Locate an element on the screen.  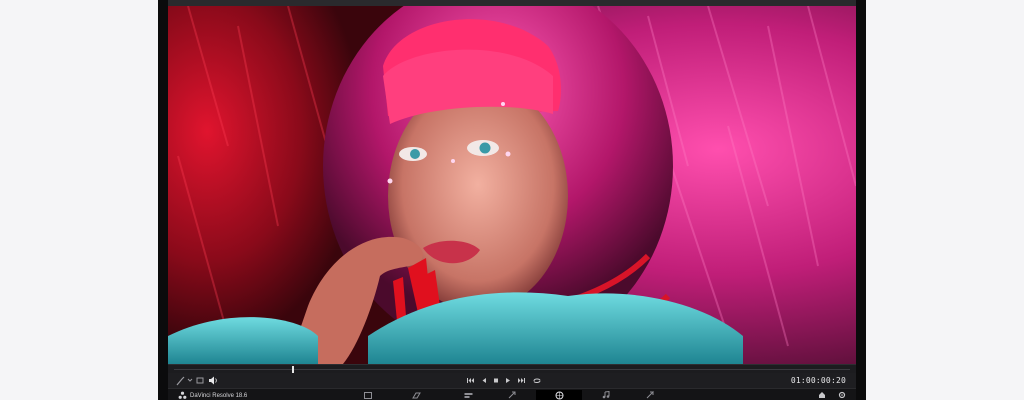
color-icon is located at coordinates (559, 395).